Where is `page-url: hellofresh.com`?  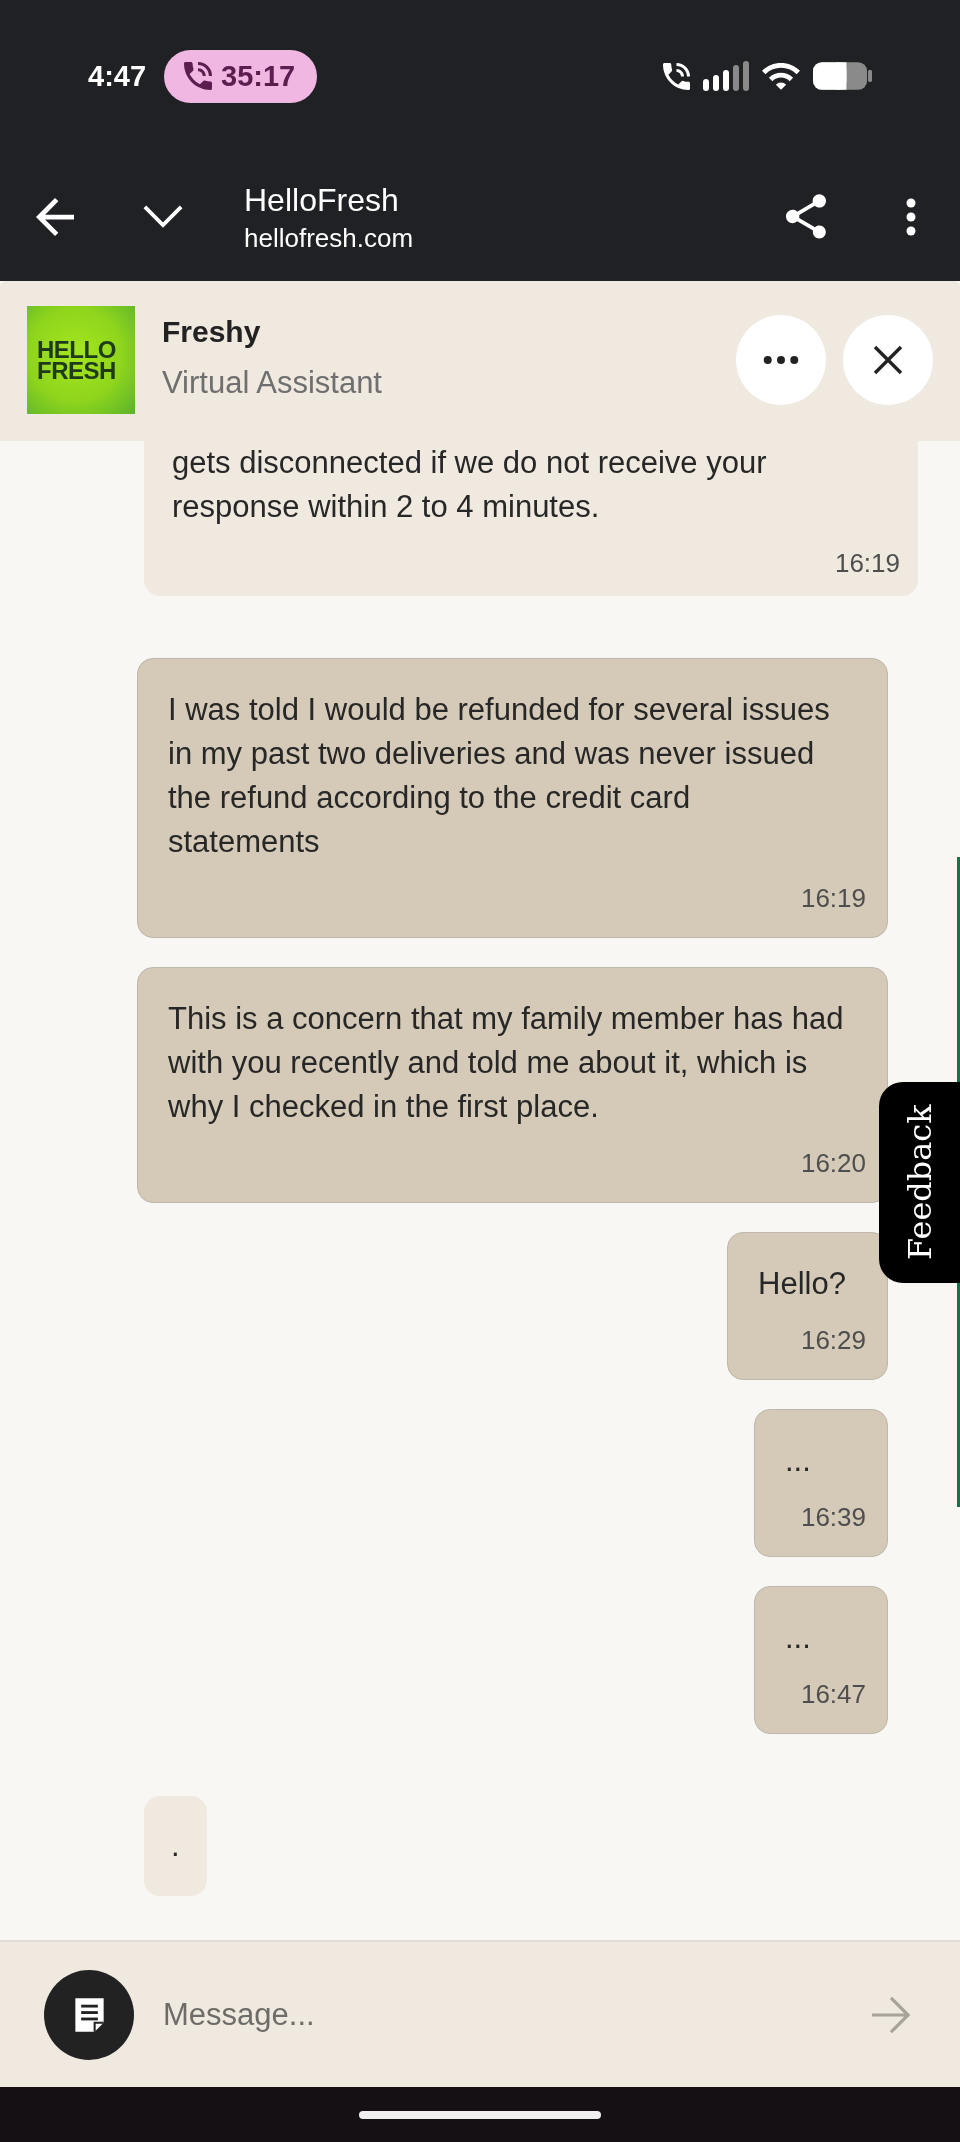
page-url: hellofresh.com is located at coordinates (329, 237).